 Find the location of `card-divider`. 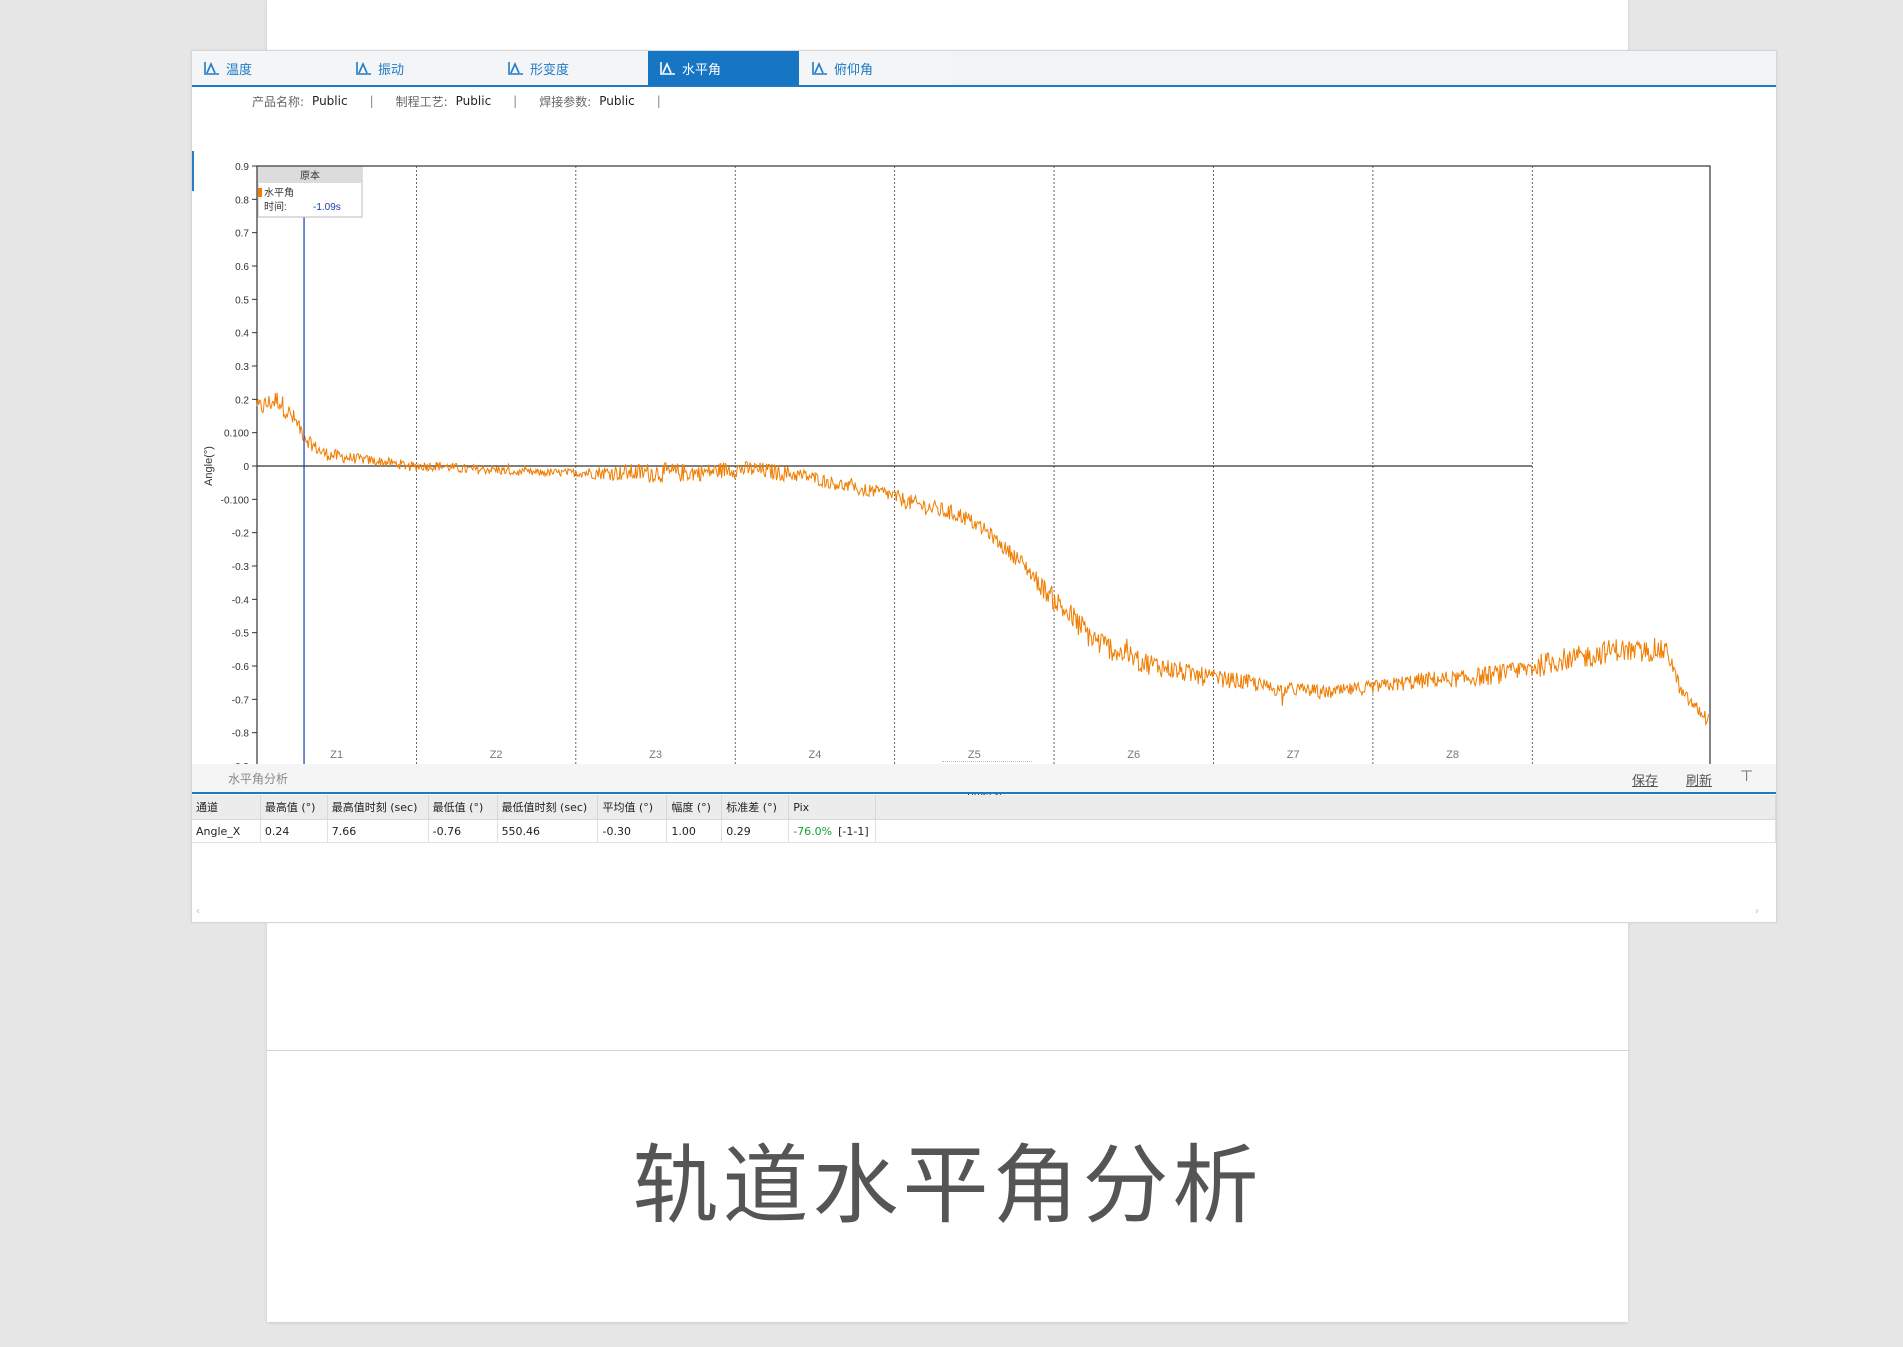

card-divider is located at coordinates (947, 1050).